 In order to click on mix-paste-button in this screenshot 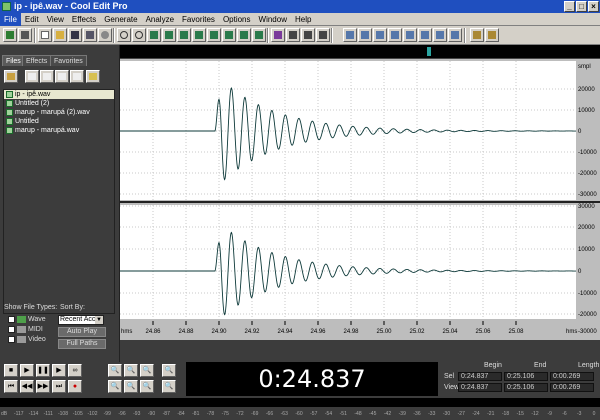, I will do `click(214, 35)`.